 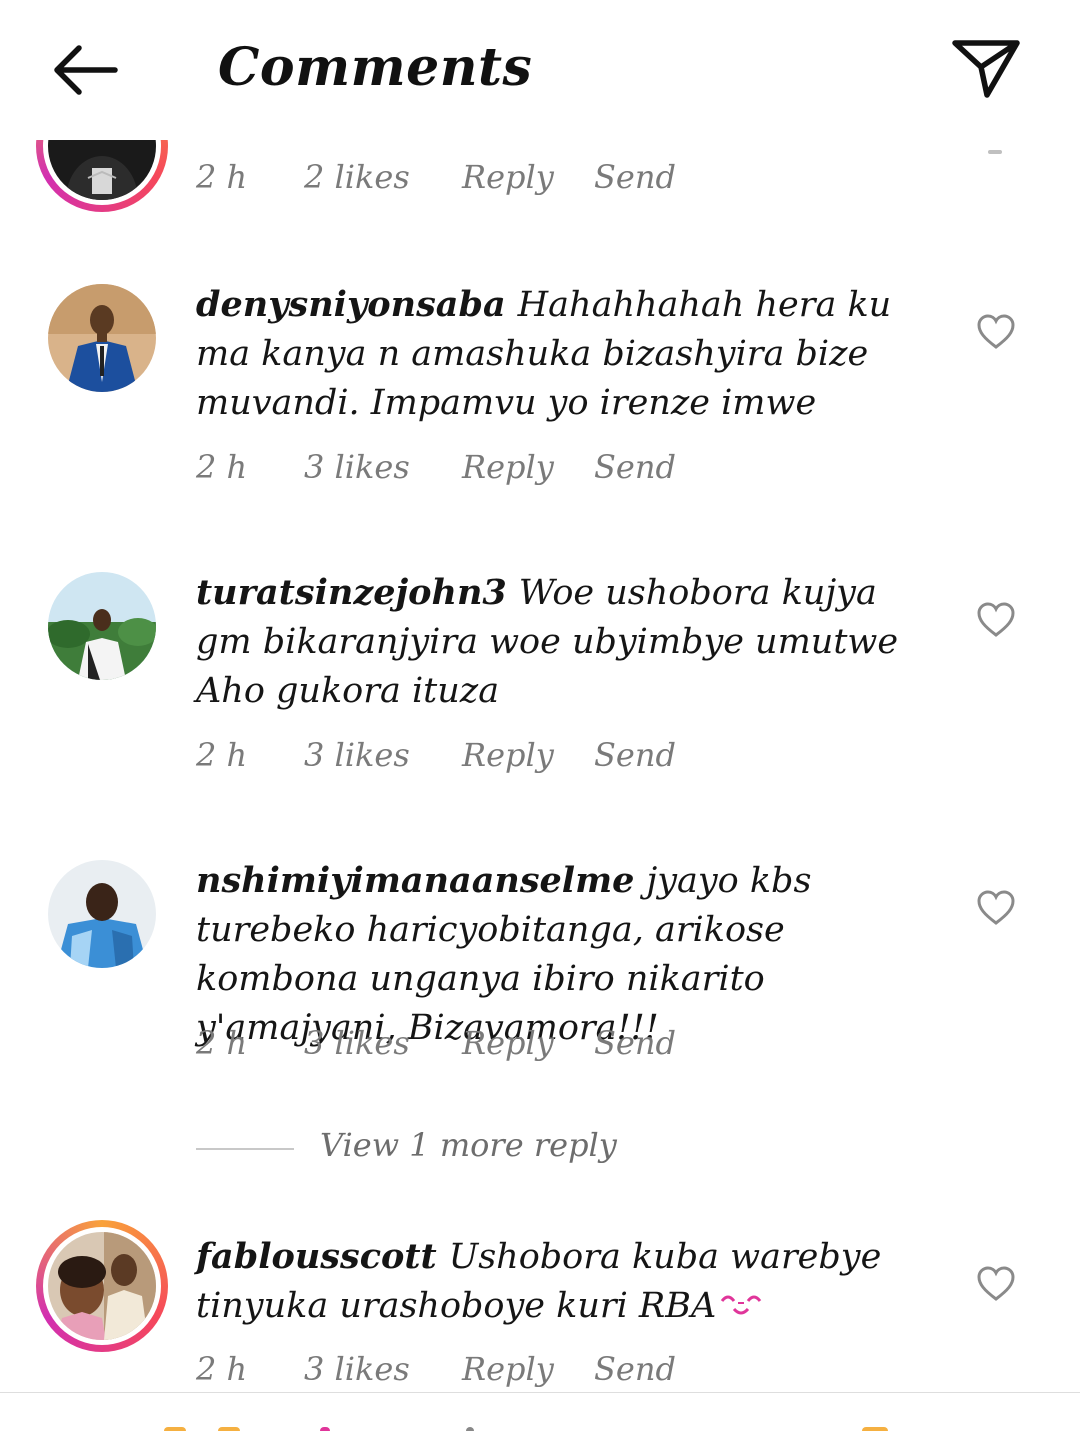 I want to click on paper-plane-icon, so click(x=986, y=69).